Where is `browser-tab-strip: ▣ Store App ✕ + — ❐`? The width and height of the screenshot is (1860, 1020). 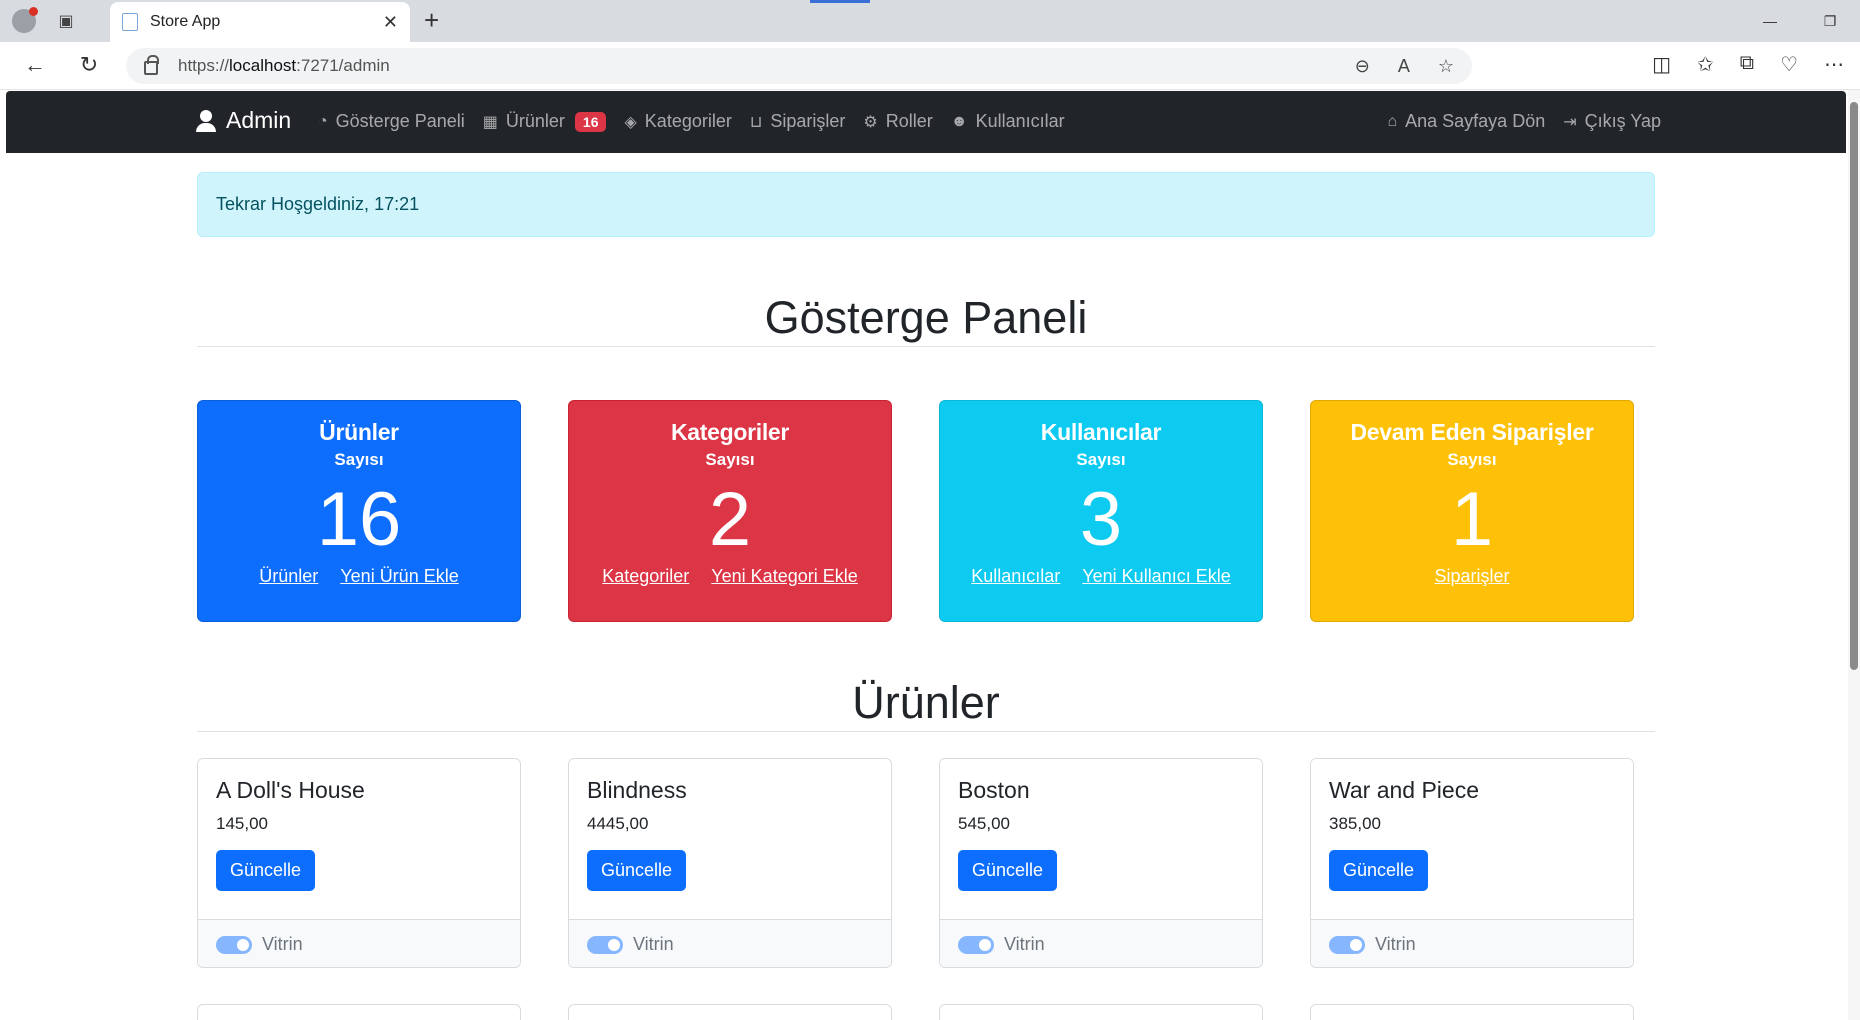 browser-tab-strip: ▣ Store App ✕ + — ❐ is located at coordinates (930, 21).